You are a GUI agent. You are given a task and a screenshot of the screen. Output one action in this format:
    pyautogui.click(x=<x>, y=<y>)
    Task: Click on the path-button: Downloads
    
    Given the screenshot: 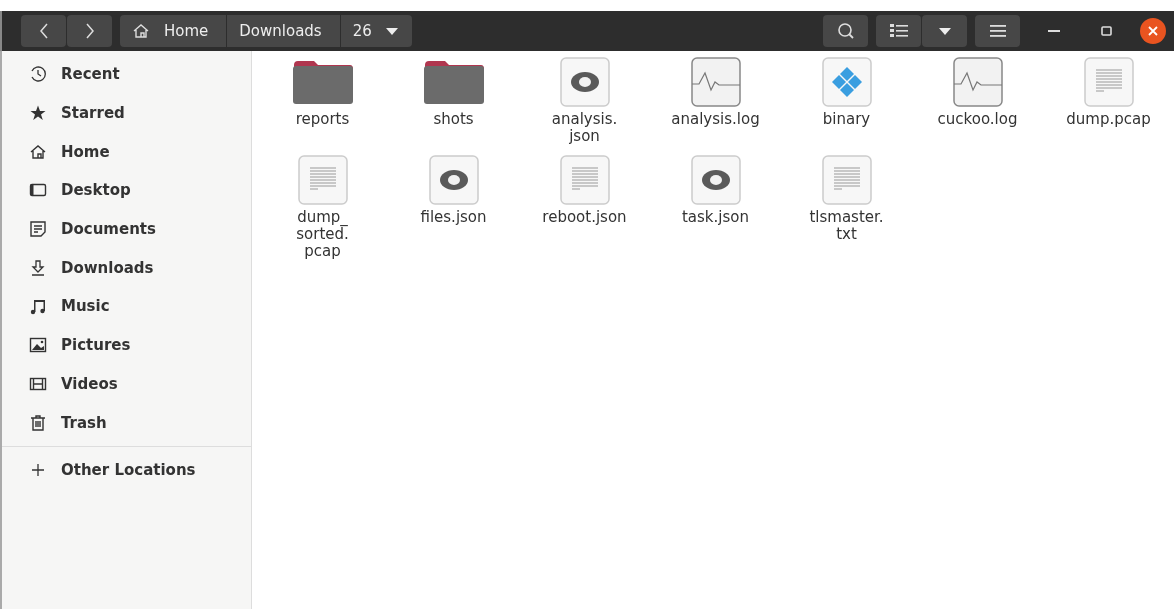 What is the action you would take?
    pyautogui.click(x=283, y=31)
    